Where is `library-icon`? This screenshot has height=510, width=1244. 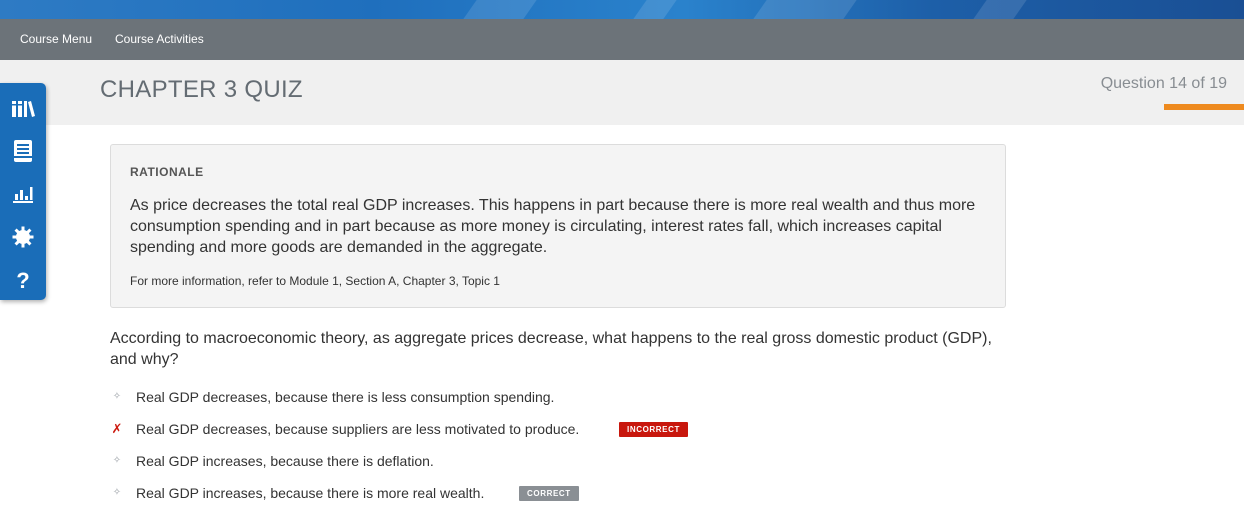
library-icon is located at coordinates (23, 108).